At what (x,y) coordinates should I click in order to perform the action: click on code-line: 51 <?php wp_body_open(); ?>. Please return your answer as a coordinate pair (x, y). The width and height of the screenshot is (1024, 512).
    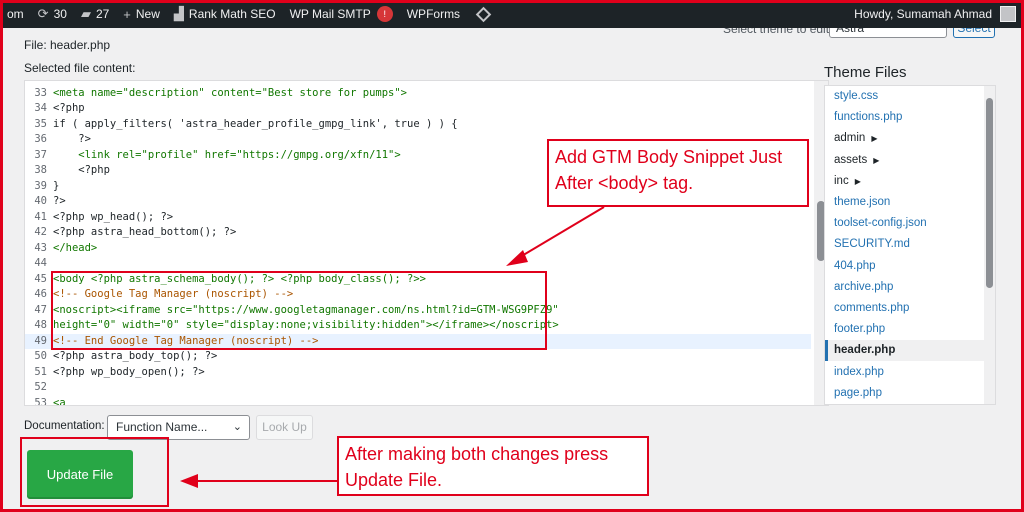
    Looking at the image, I should click on (418, 373).